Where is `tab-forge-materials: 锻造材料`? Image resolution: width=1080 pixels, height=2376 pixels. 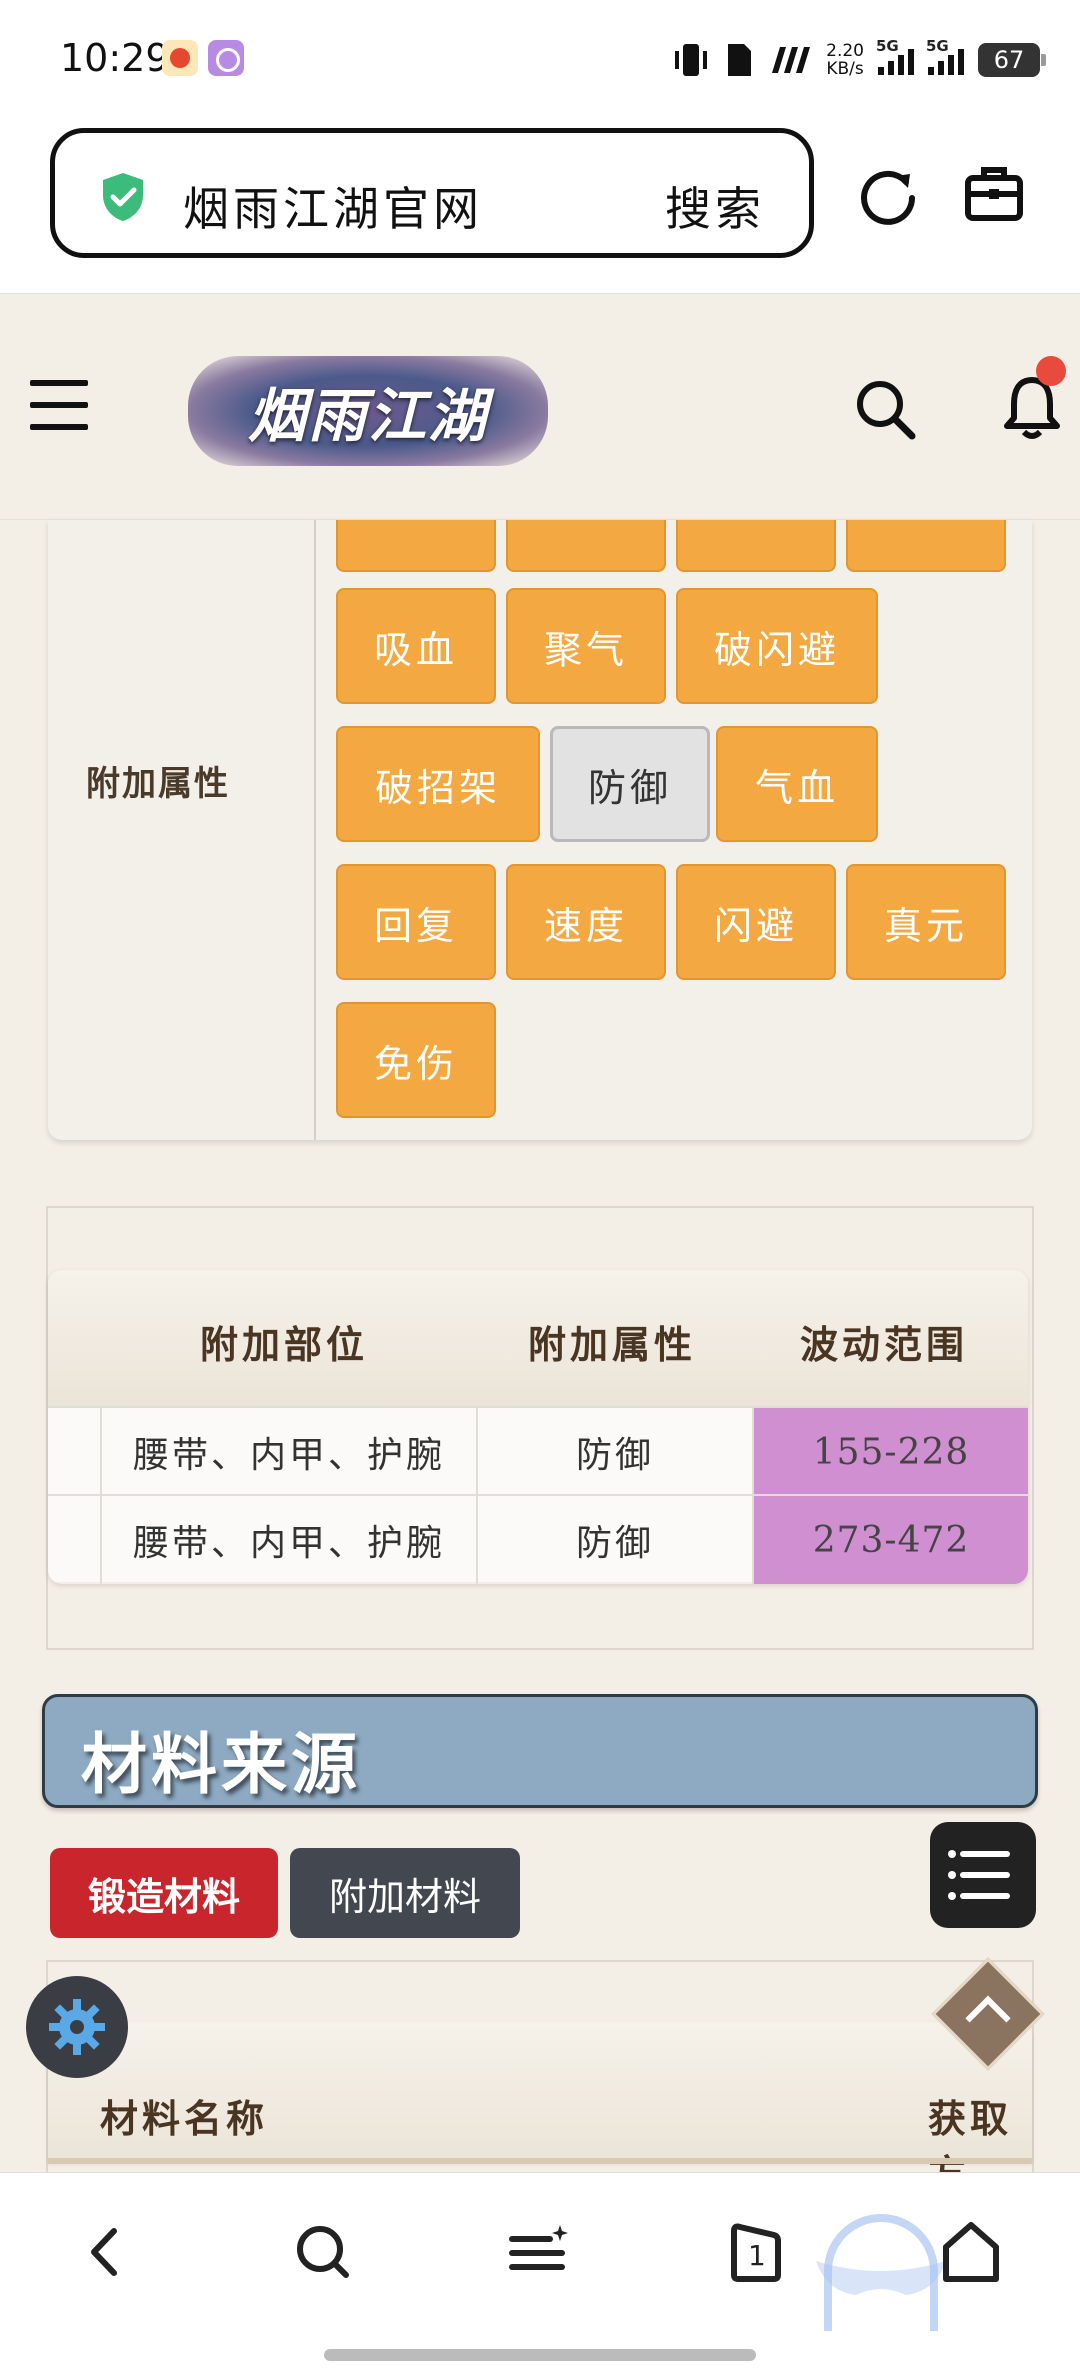
tab-forge-materials: 锻造材料 is located at coordinates (164, 1893).